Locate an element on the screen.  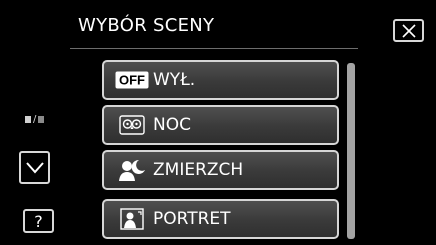
header-divider is located at coordinates (214, 48).